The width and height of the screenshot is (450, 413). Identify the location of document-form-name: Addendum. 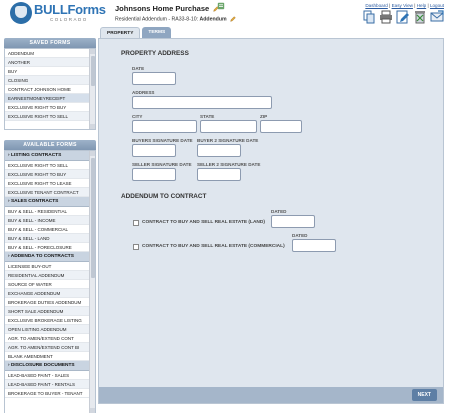
(213, 19).